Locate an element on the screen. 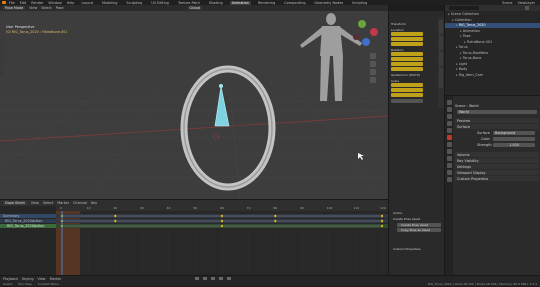 The image size is (540, 287). playback-view-menu: View is located at coordinates (42, 279).